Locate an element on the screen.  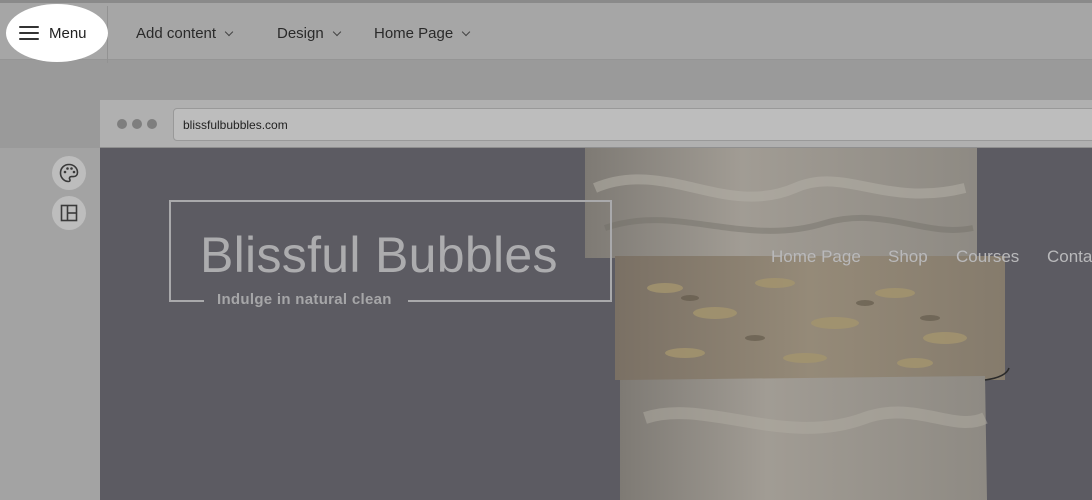
design-dropdown: Design is located at coordinates (309, 33).